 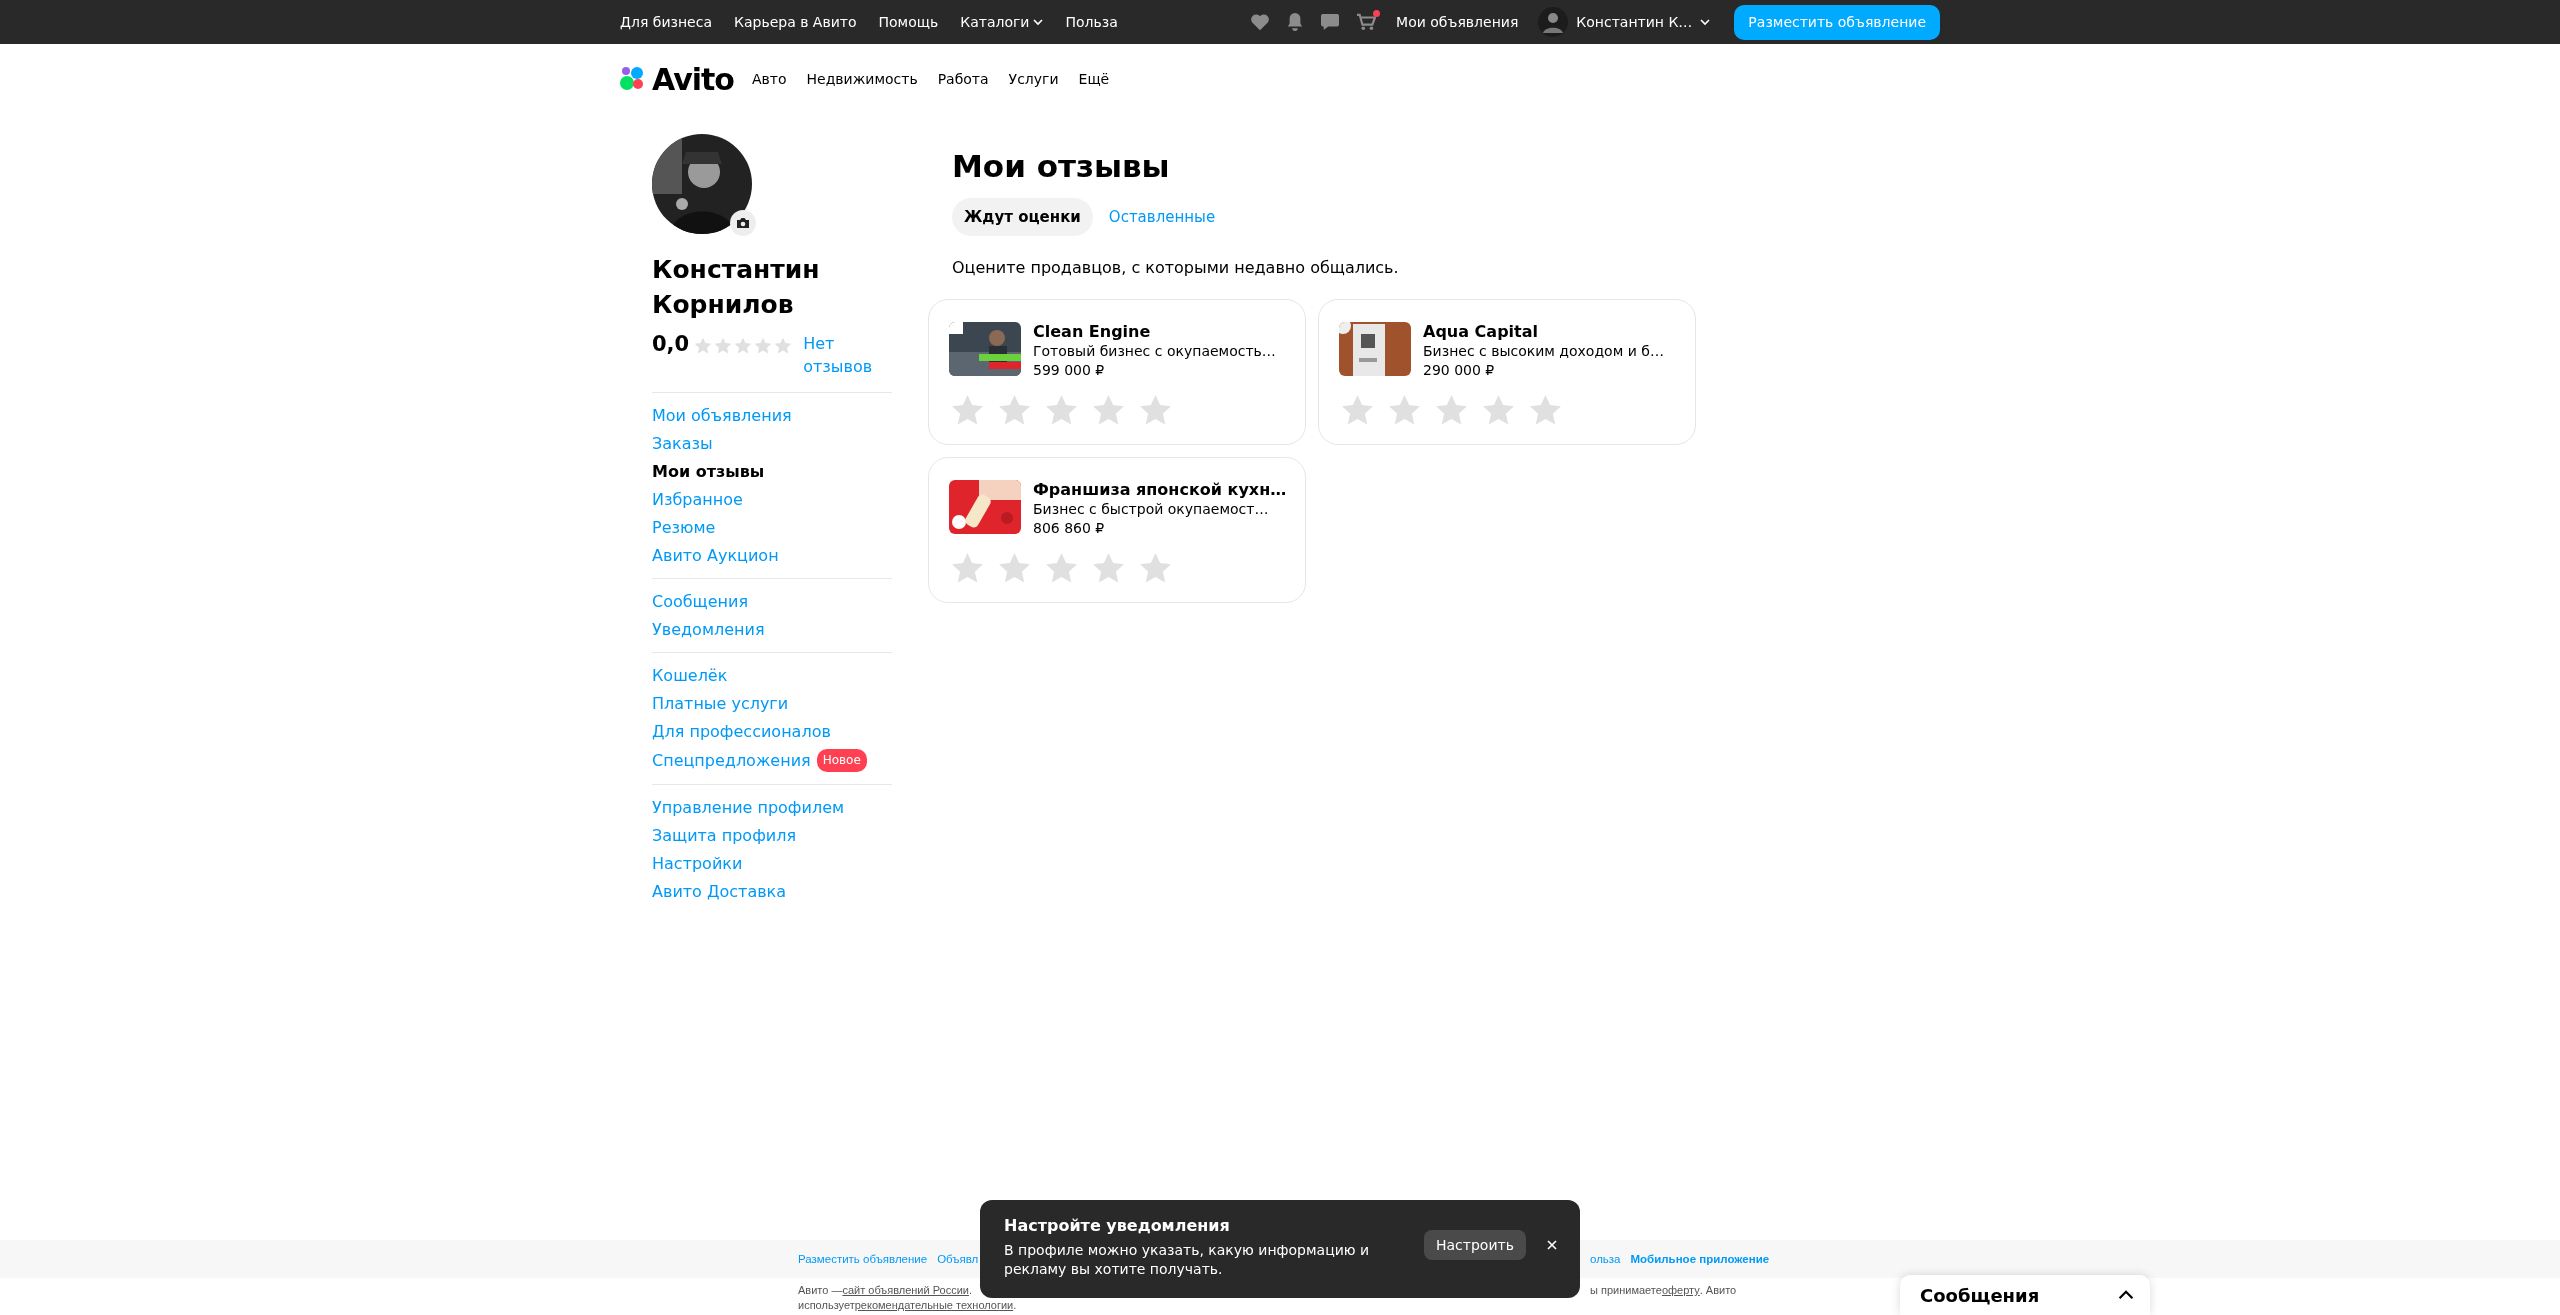 What do you see at coordinates (905, 1290) in the screenshot?
I see `legal-link: сайт объявлений России` at bounding box center [905, 1290].